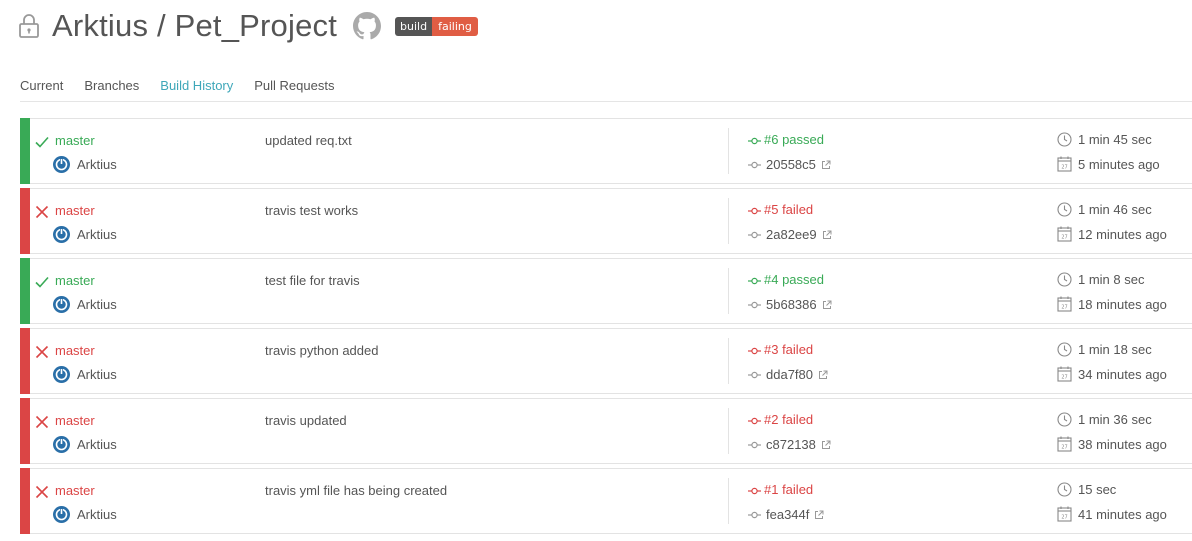 The width and height of the screenshot is (1192, 541). I want to click on build-status-badge: build failing, so click(436, 26).